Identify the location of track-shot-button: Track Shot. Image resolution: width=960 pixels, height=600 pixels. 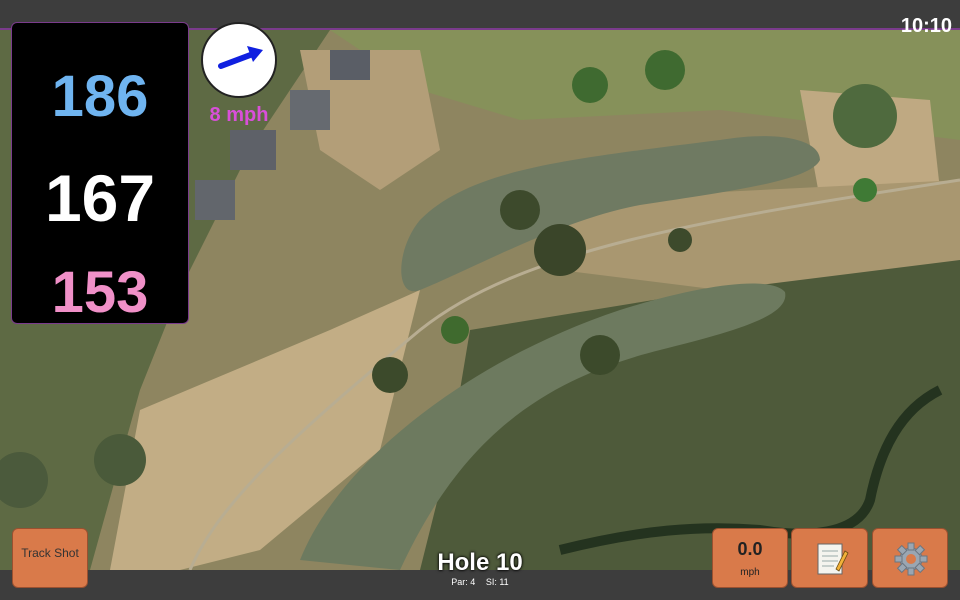
(50, 558).